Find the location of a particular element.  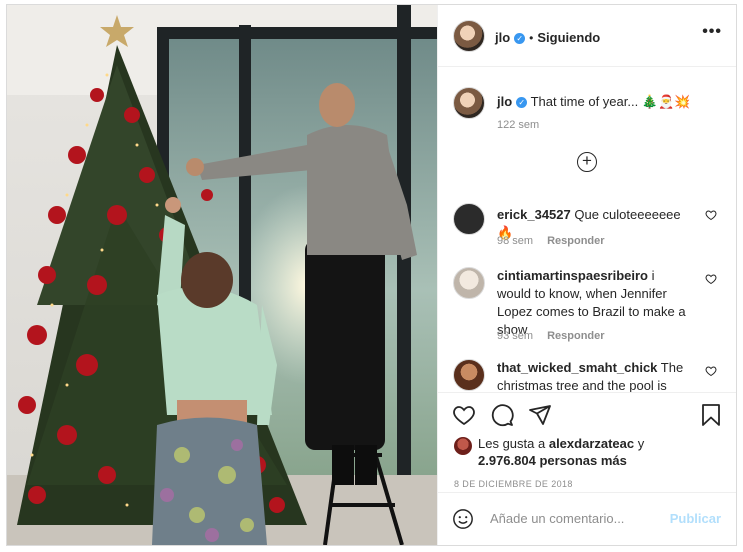

comment-username: that_wicked_smaht_chick is located at coordinates (577, 367).